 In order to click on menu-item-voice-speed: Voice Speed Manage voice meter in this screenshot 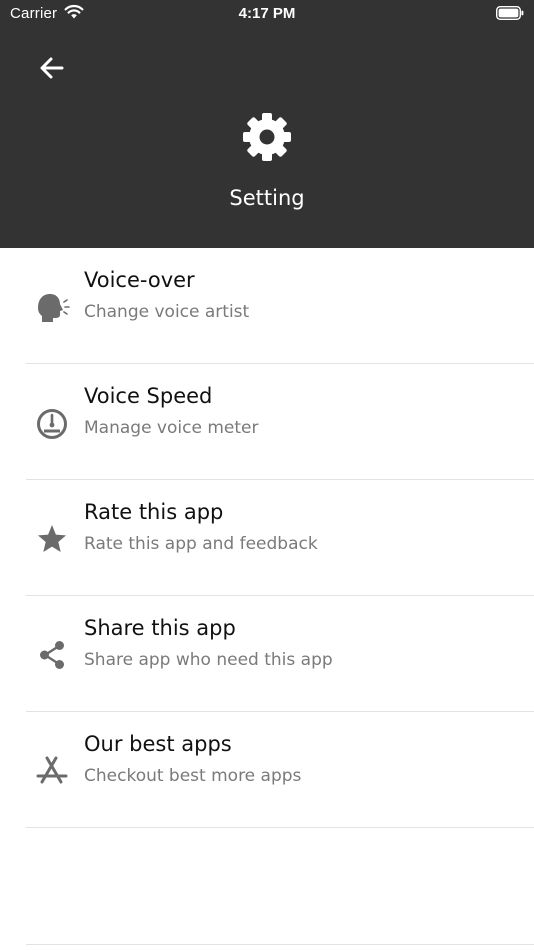, I will do `click(267, 422)`.